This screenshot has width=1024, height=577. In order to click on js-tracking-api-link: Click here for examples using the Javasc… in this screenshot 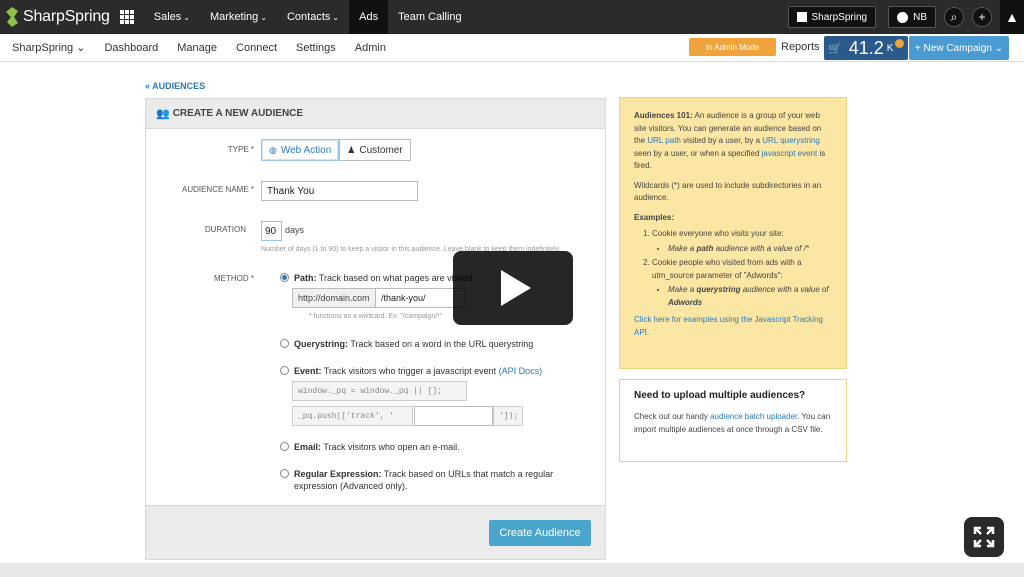, I will do `click(734, 326)`.